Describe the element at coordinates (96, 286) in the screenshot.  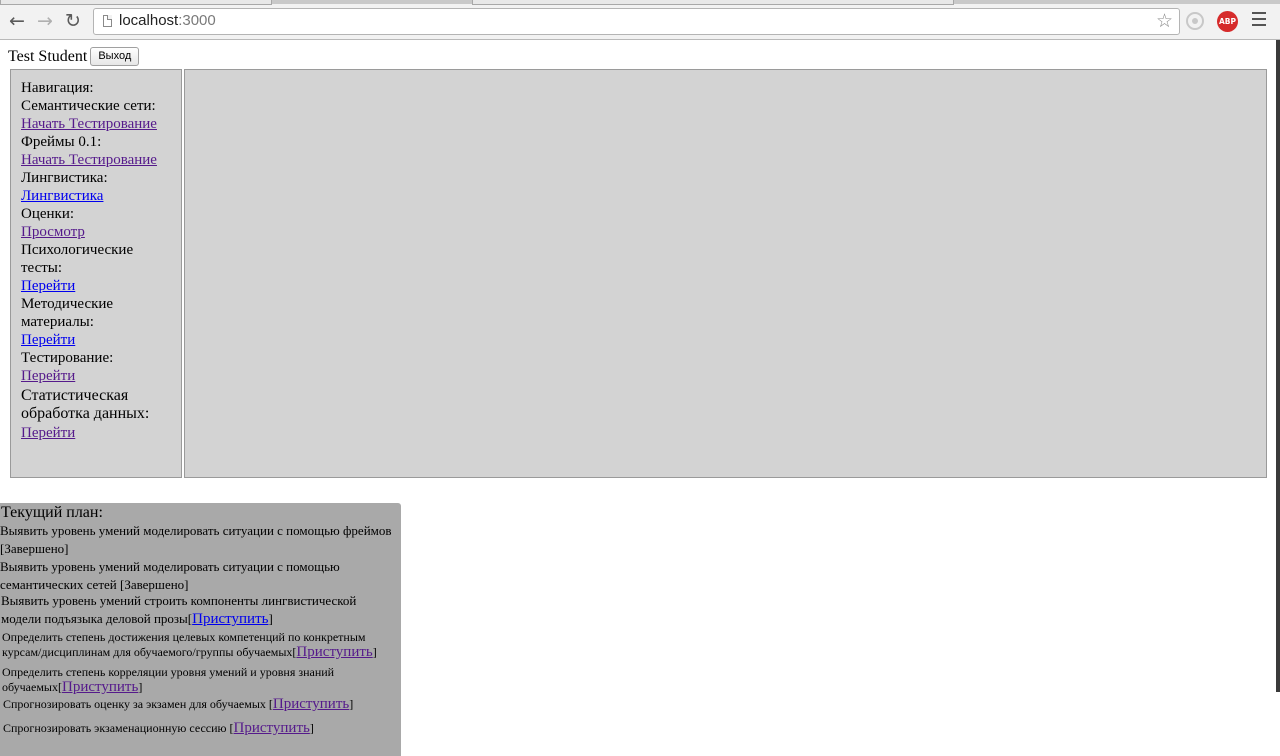
I see `psych-tests-link: Перейти` at that location.